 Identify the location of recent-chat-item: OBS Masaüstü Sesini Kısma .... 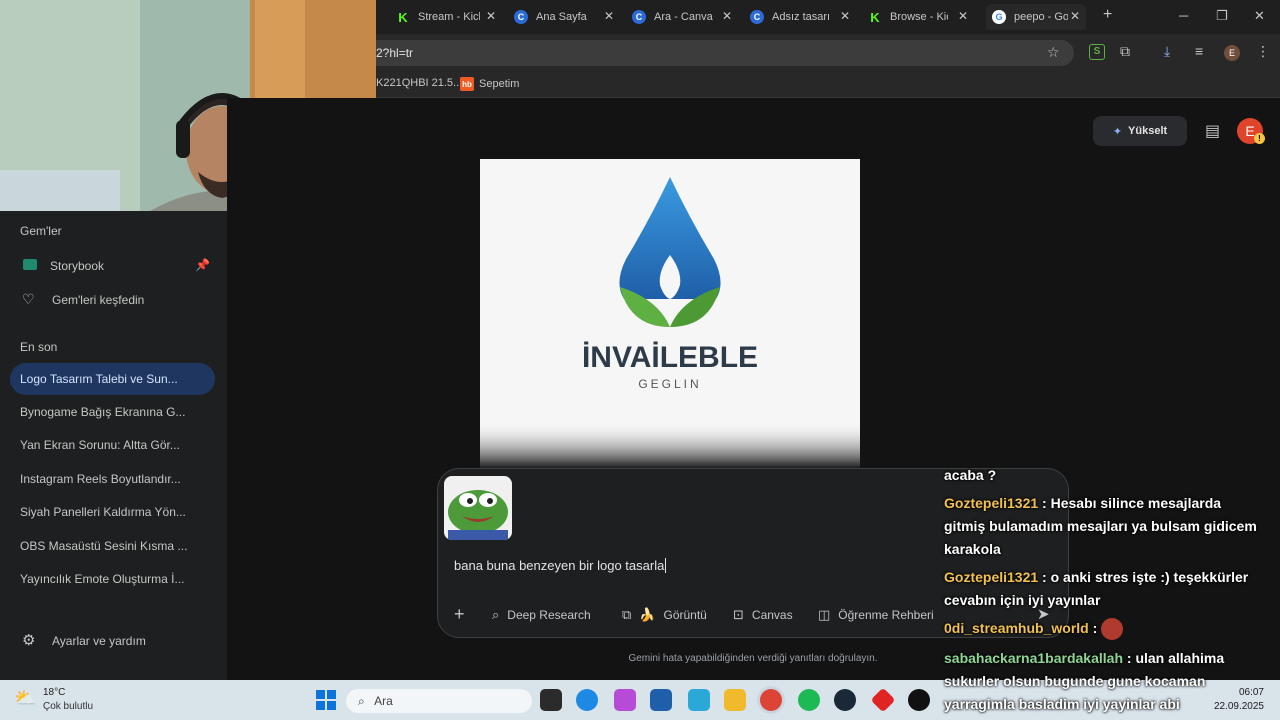
(103, 546).